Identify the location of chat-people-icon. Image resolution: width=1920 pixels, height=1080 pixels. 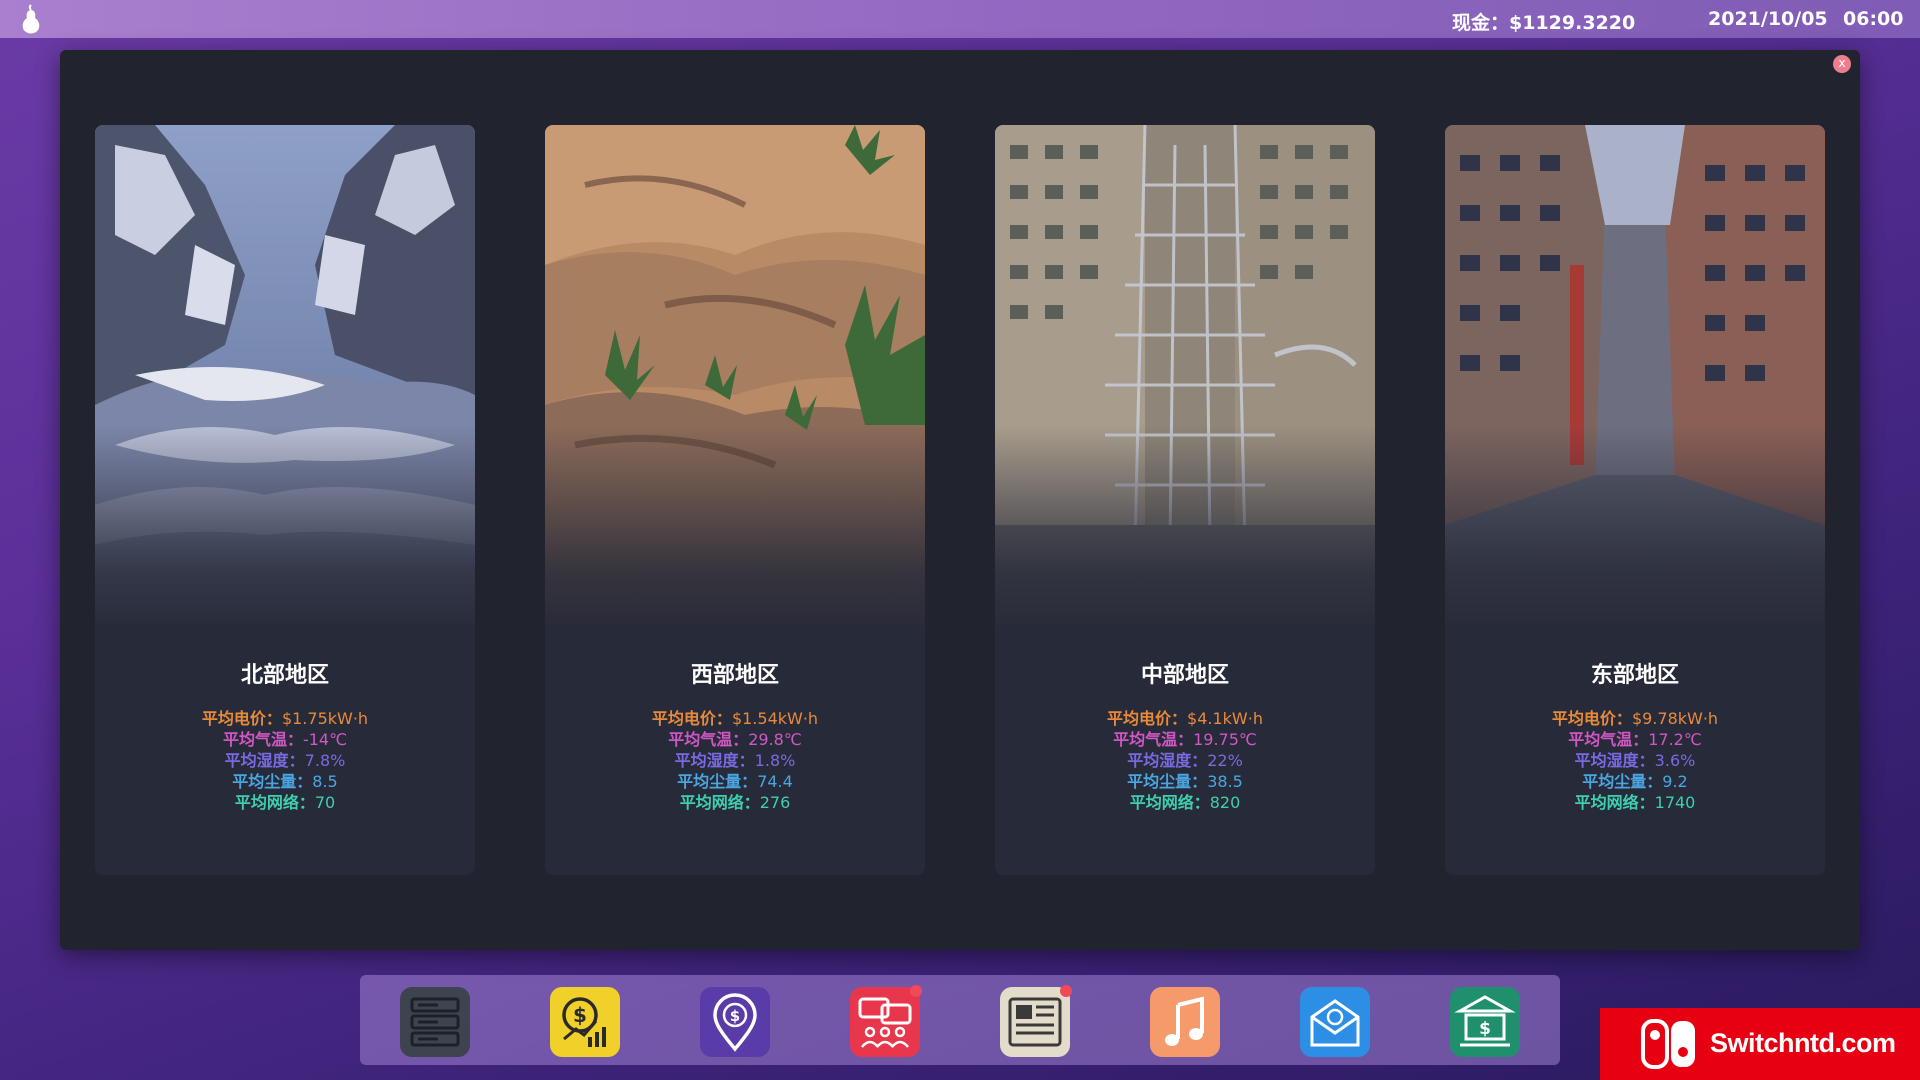
(886, 1021).